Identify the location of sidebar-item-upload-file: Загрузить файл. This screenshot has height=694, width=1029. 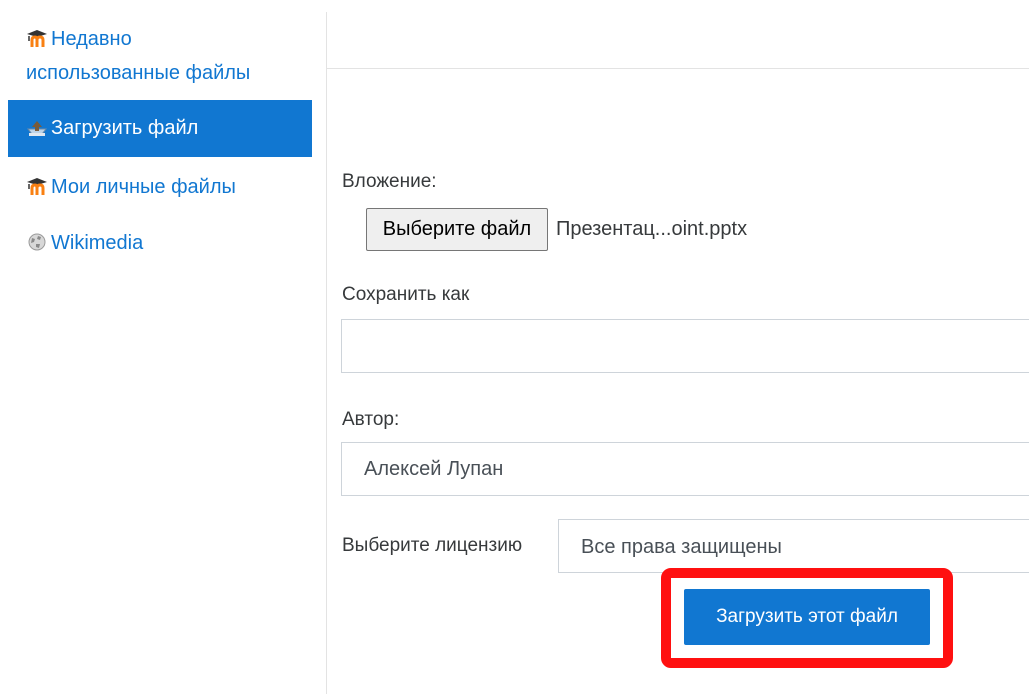
(160, 128).